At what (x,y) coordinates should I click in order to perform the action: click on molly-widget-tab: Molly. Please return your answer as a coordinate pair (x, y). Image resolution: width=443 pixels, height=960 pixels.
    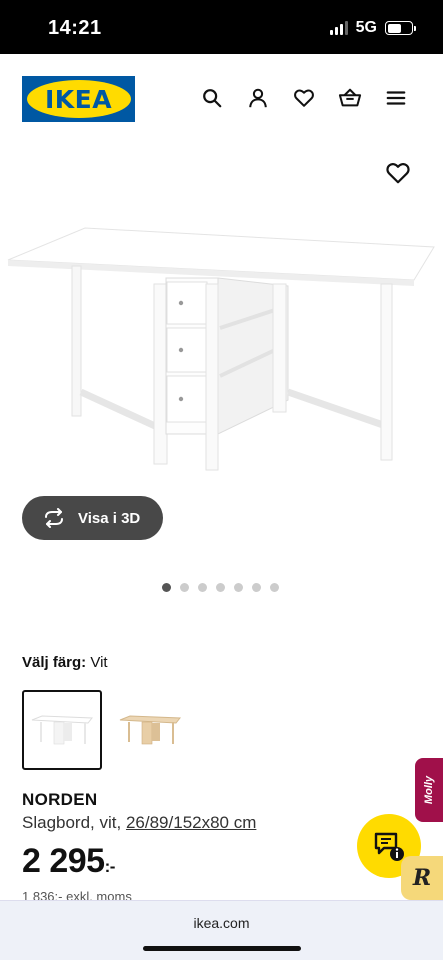
    Looking at the image, I should click on (429, 790).